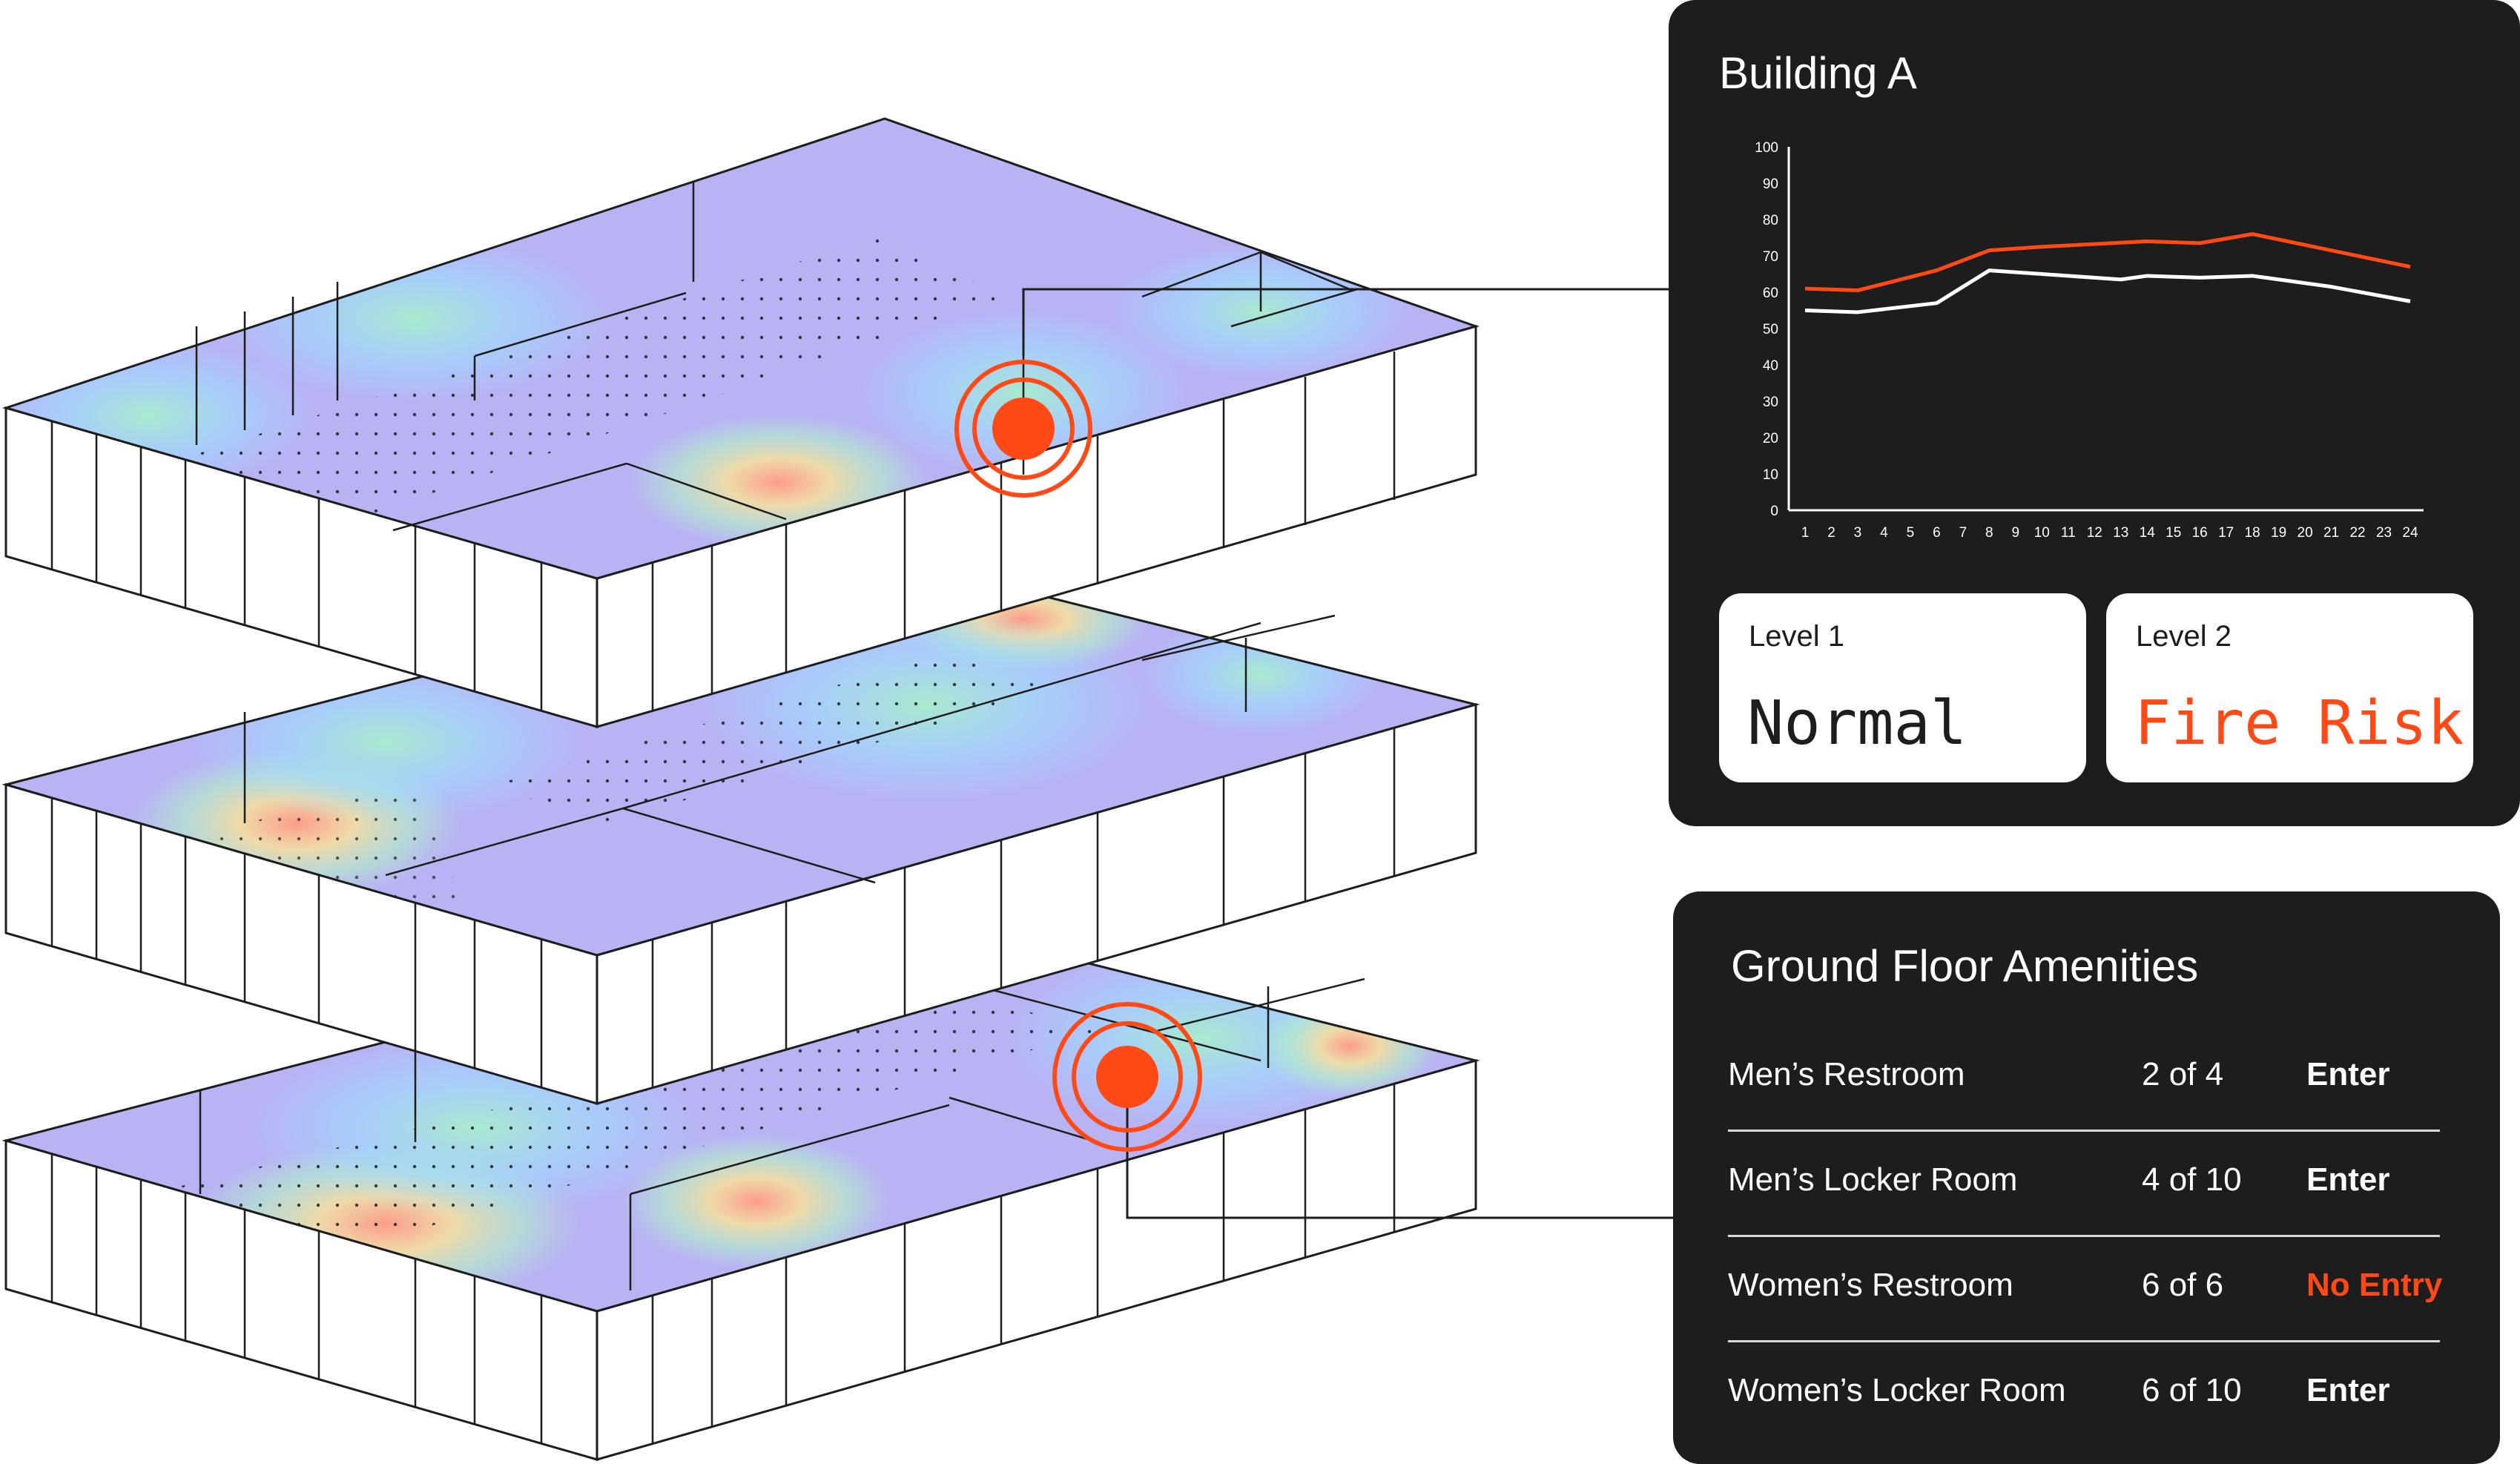 The width and height of the screenshot is (2520, 1464). What do you see at coordinates (1771, 366) in the screenshot?
I see `y-tick-label: 40` at bounding box center [1771, 366].